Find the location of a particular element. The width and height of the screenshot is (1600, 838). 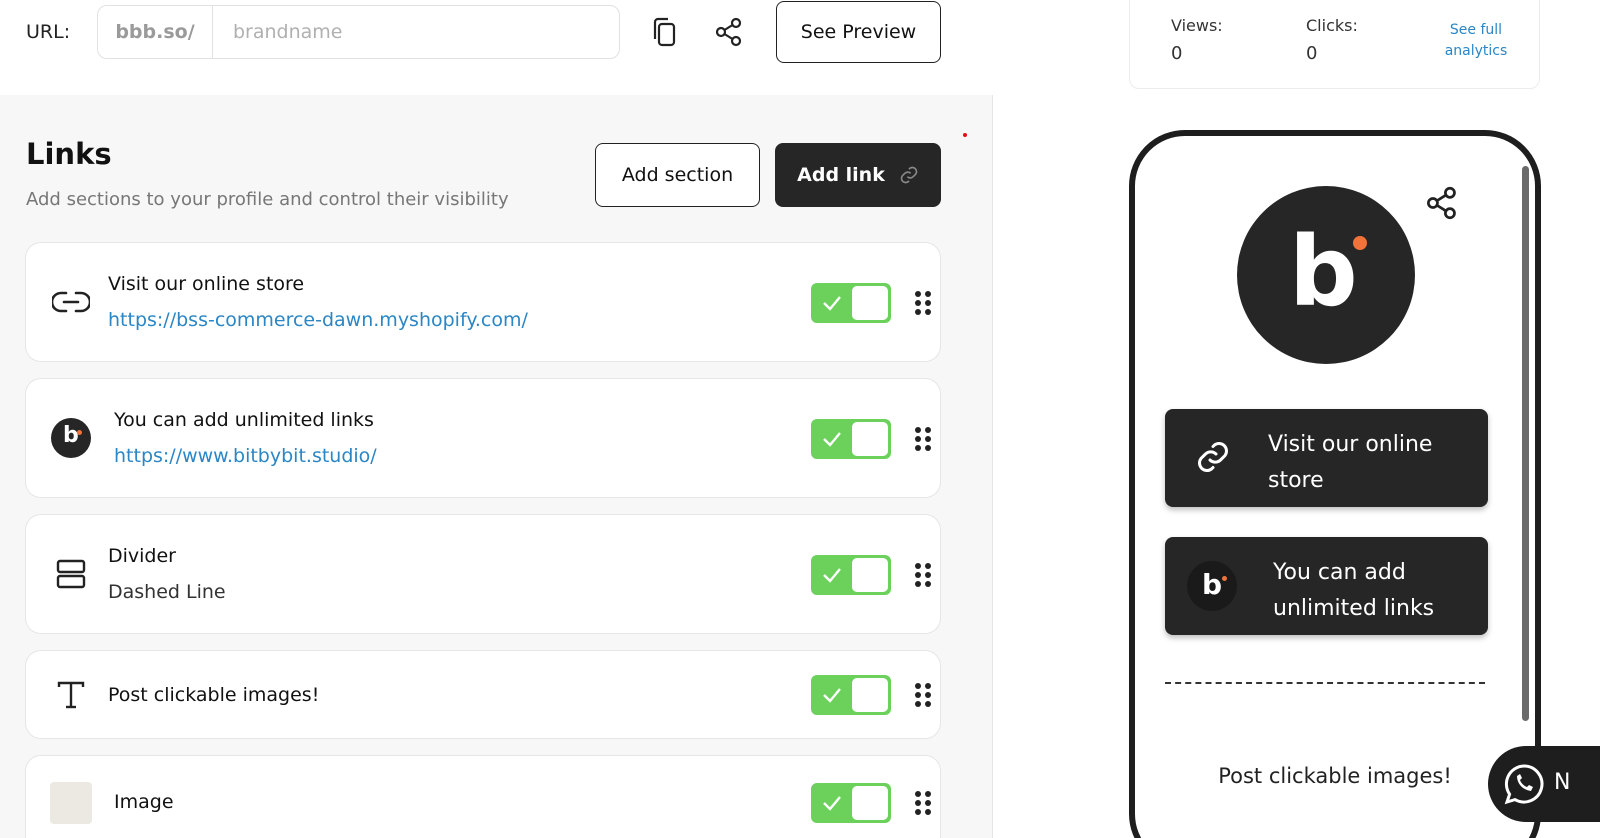

text-icon is located at coordinates (71, 695).